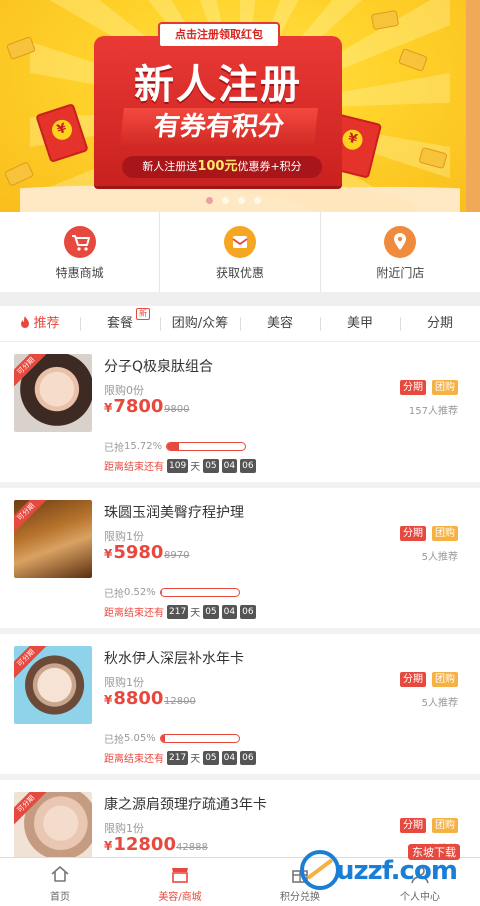 The height and width of the screenshot is (906, 480). Describe the element at coordinates (180, 875) in the screenshot. I see `store-icon` at that location.